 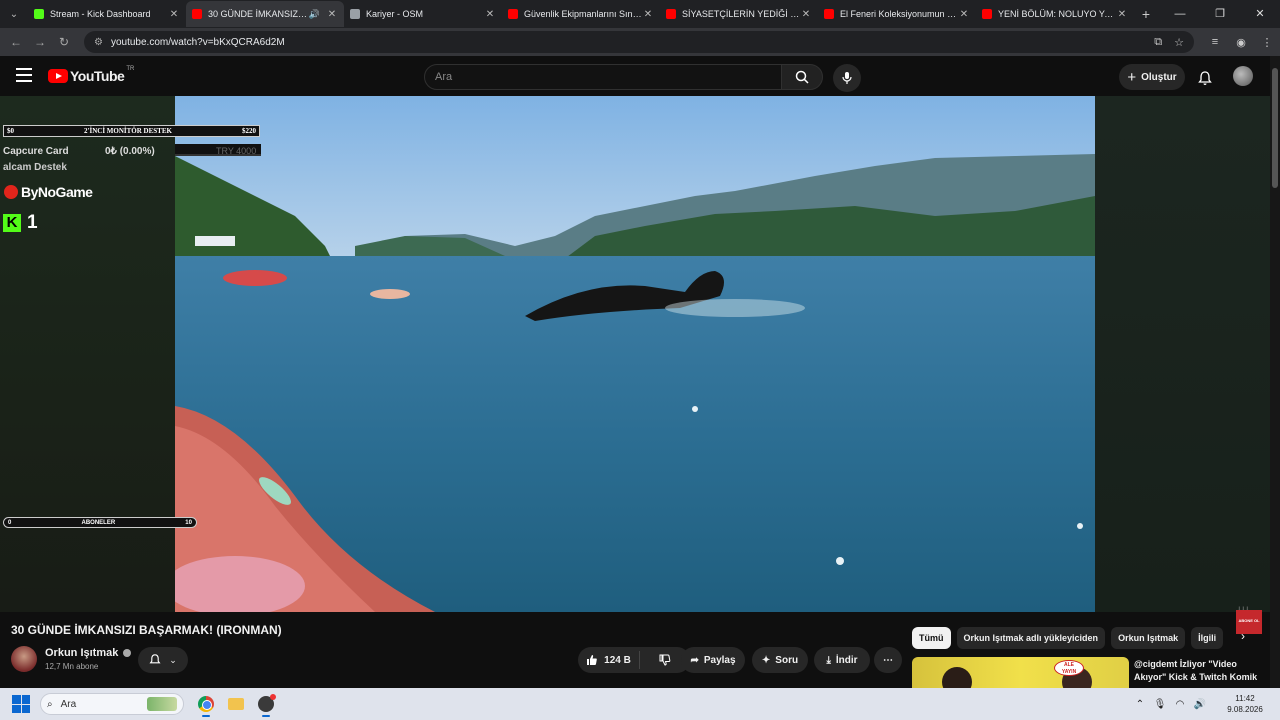 What do you see at coordinates (665, 660) in the screenshot?
I see `thumbs-down-icon` at bounding box center [665, 660].